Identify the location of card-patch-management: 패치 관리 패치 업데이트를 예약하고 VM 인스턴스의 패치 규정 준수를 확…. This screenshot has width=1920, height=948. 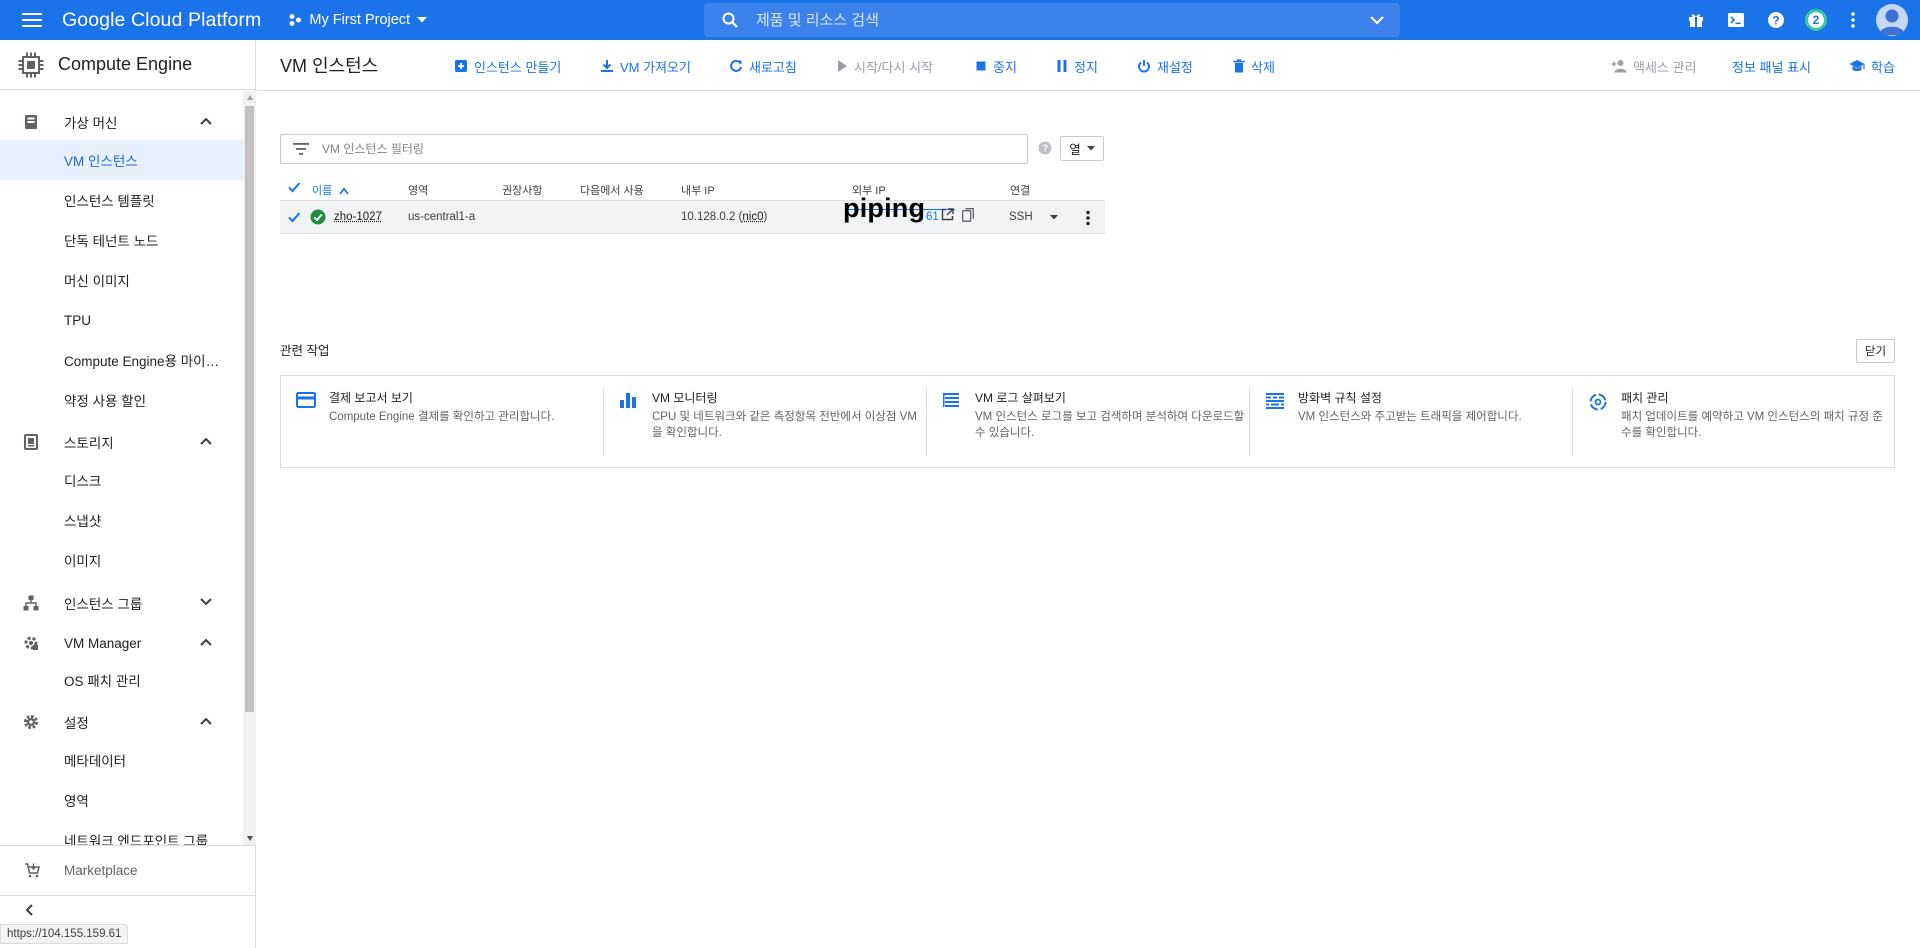
(1733, 421).